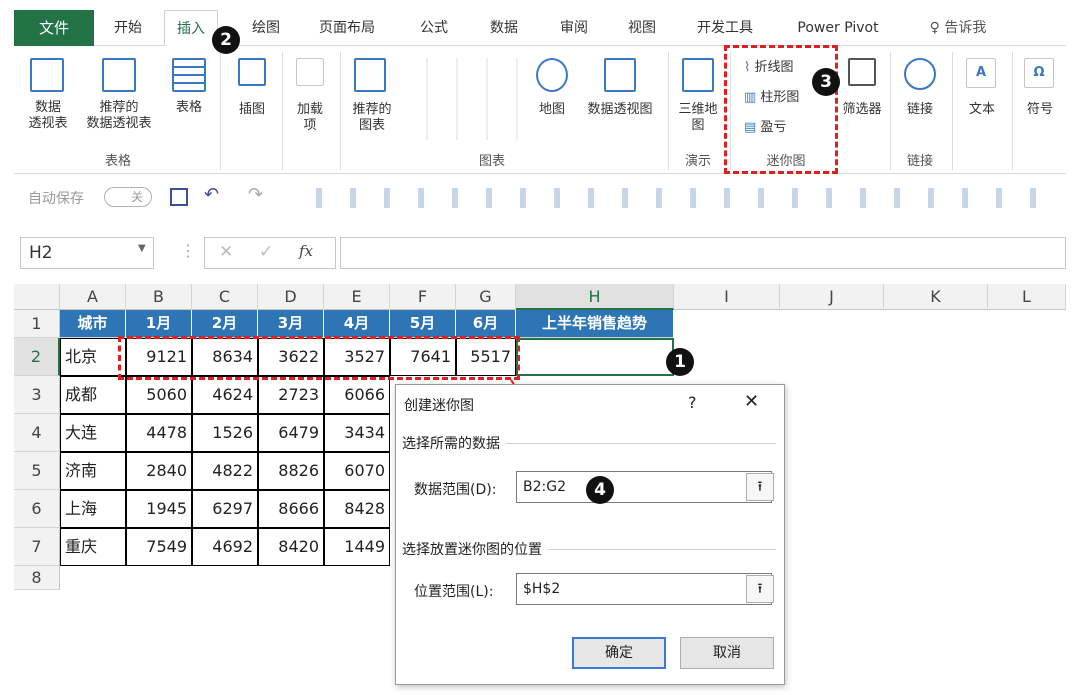 The width and height of the screenshot is (1080, 695). What do you see at coordinates (225, 324) in the screenshot?
I see `header-cell: 2月` at bounding box center [225, 324].